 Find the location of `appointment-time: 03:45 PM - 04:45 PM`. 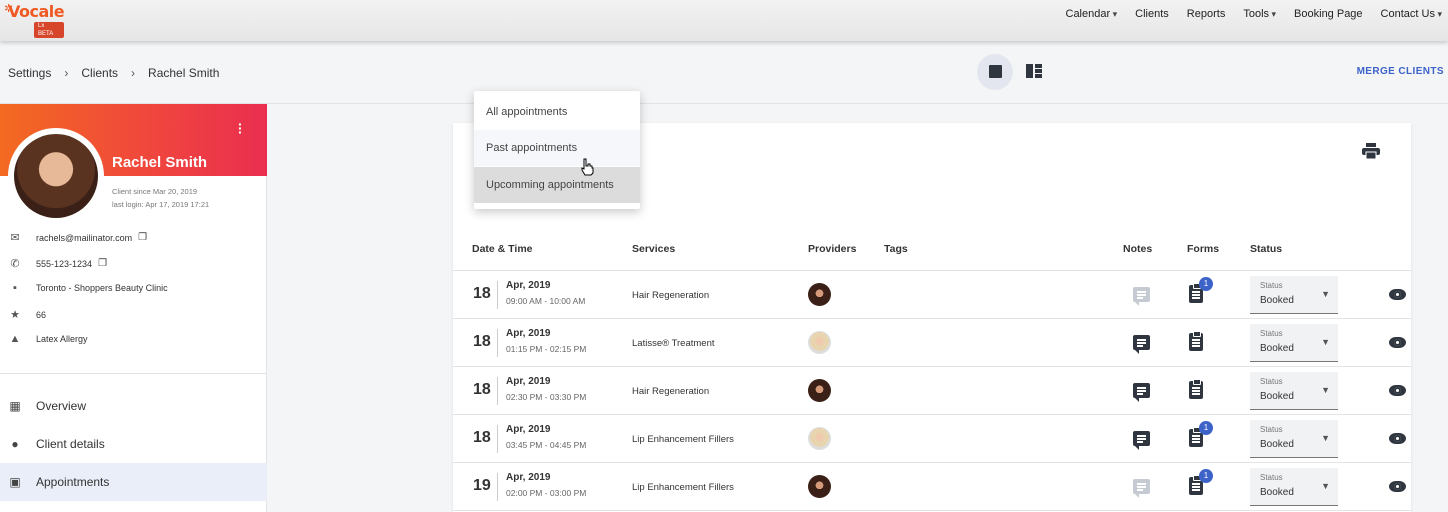

appointment-time: 03:45 PM - 04:45 PM is located at coordinates (546, 445).